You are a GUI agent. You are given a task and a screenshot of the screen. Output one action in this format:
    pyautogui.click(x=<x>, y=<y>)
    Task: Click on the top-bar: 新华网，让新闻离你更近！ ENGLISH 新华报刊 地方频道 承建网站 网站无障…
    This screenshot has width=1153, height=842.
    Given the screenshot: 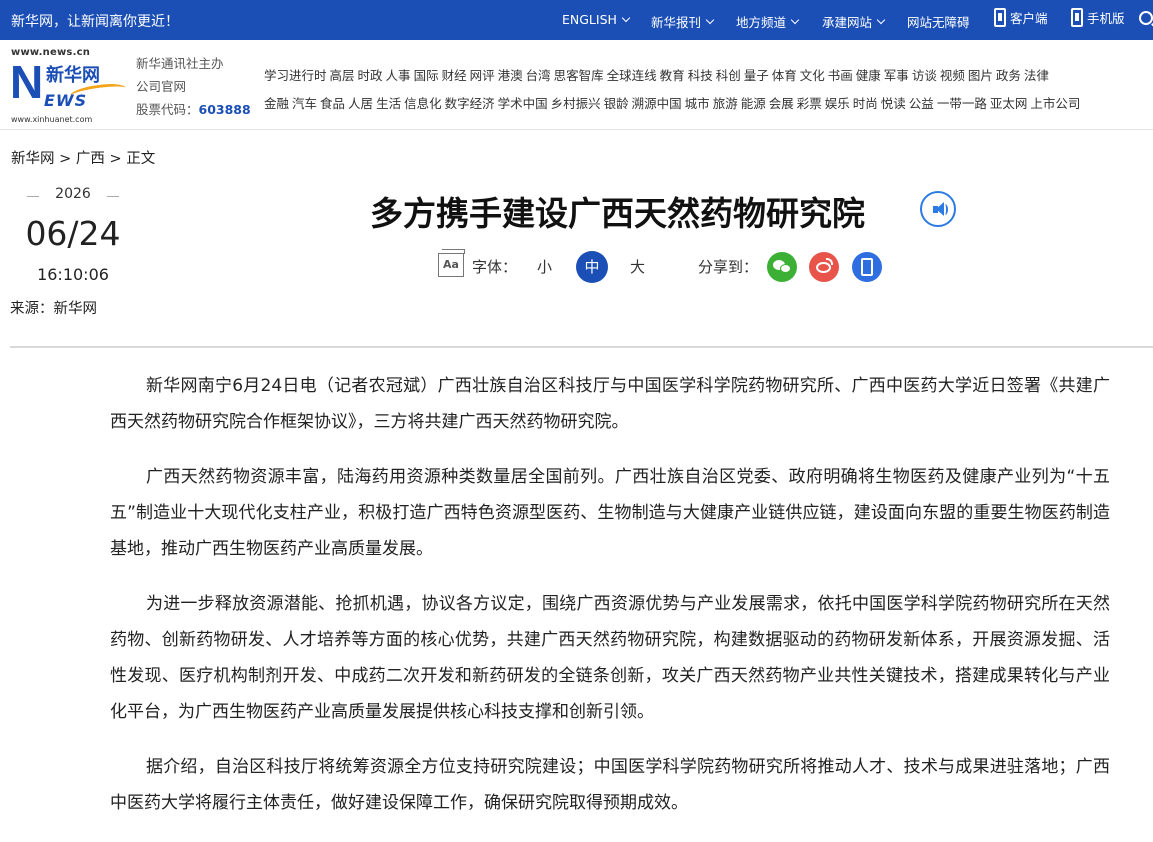 What is the action you would take?
    pyautogui.click(x=576, y=20)
    